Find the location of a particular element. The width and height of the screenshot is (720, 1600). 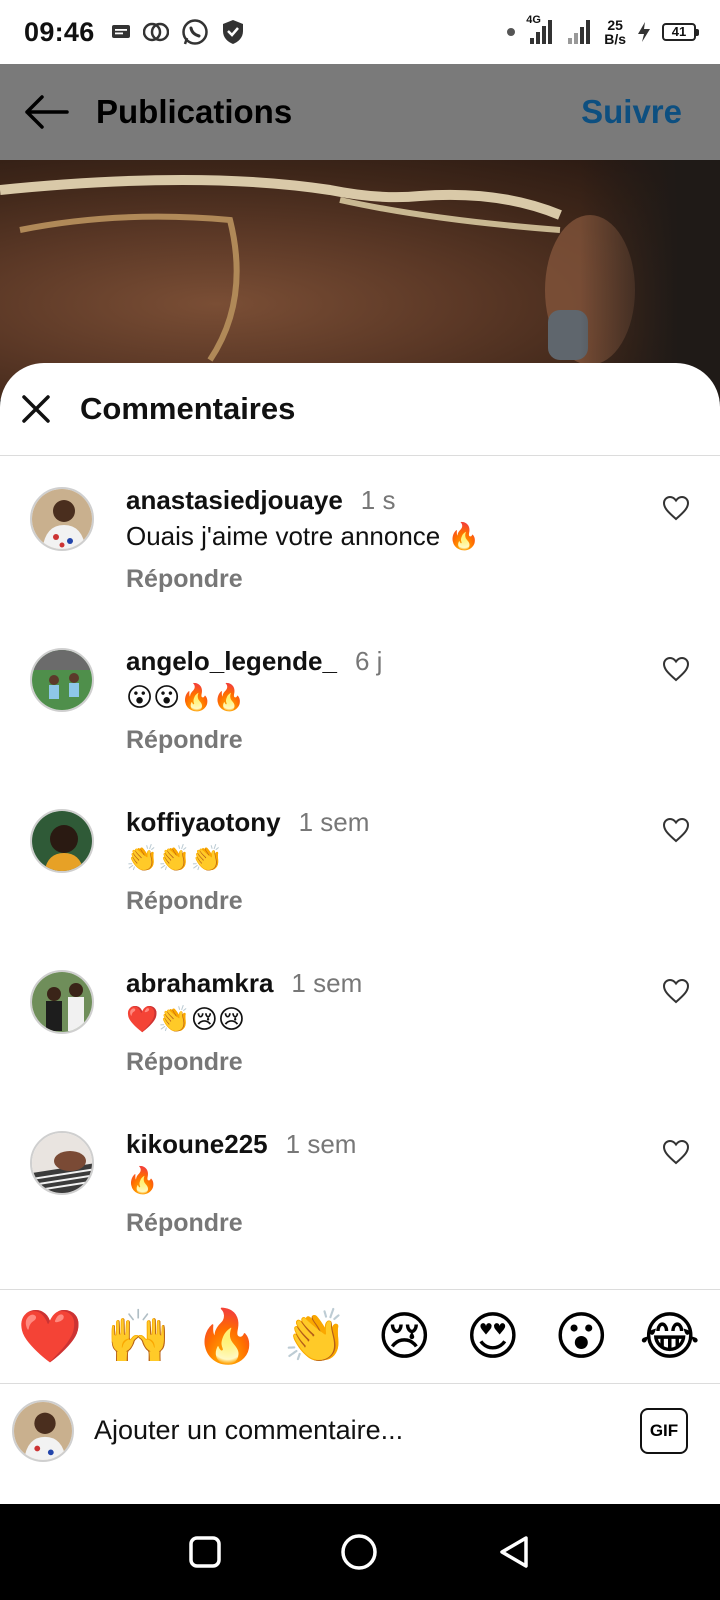

system-nav-bar is located at coordinates (360, 1552).